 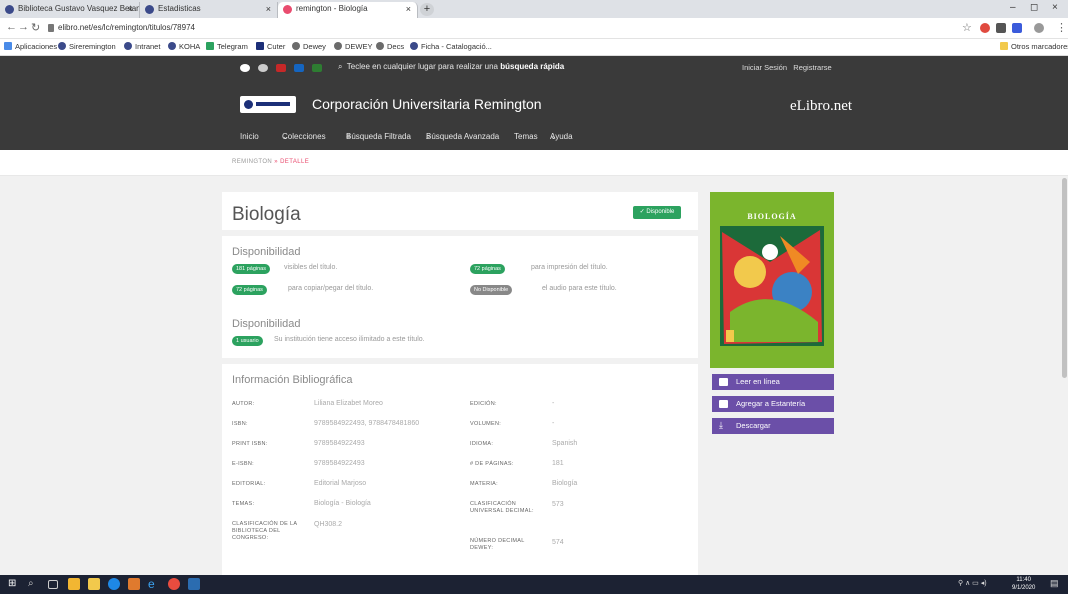 I want to click on field-label: EDITORIAL:, so click(x=249, y=484).